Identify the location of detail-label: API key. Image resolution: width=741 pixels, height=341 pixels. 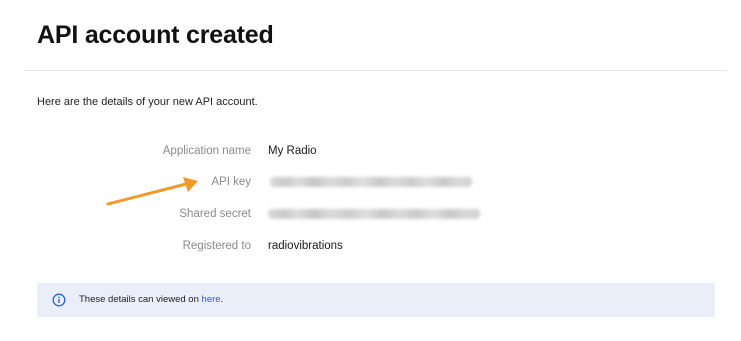
(231, 182).